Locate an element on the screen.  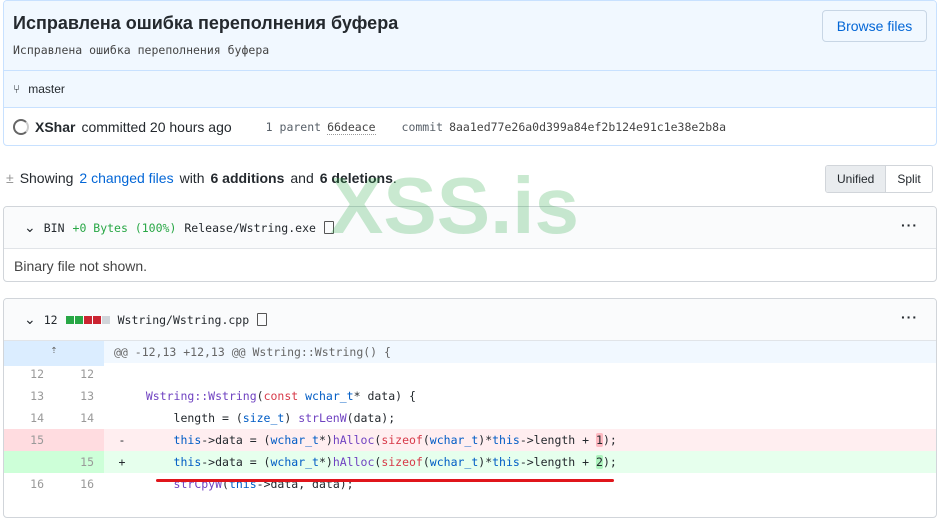
commit-time: committed 20 hours ago is located at coordinates (156, 127).